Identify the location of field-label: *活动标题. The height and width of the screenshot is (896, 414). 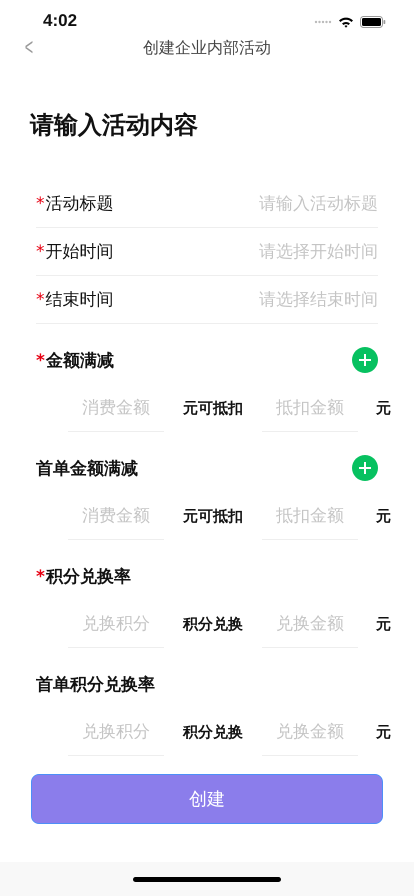
(75, 204).